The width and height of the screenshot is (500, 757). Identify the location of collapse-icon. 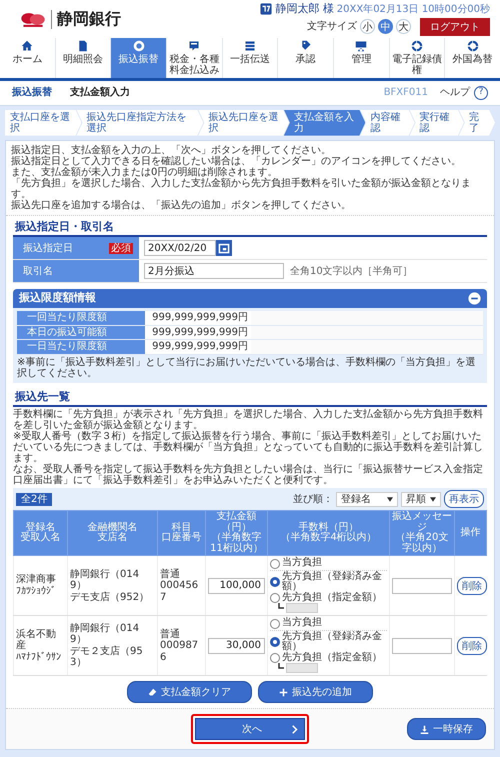
(474, 299).